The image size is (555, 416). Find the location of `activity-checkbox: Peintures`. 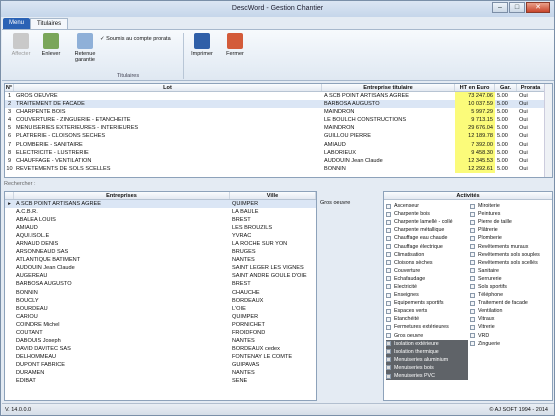

activity-checkbox: Peintures is located at coordinates (511, 214).